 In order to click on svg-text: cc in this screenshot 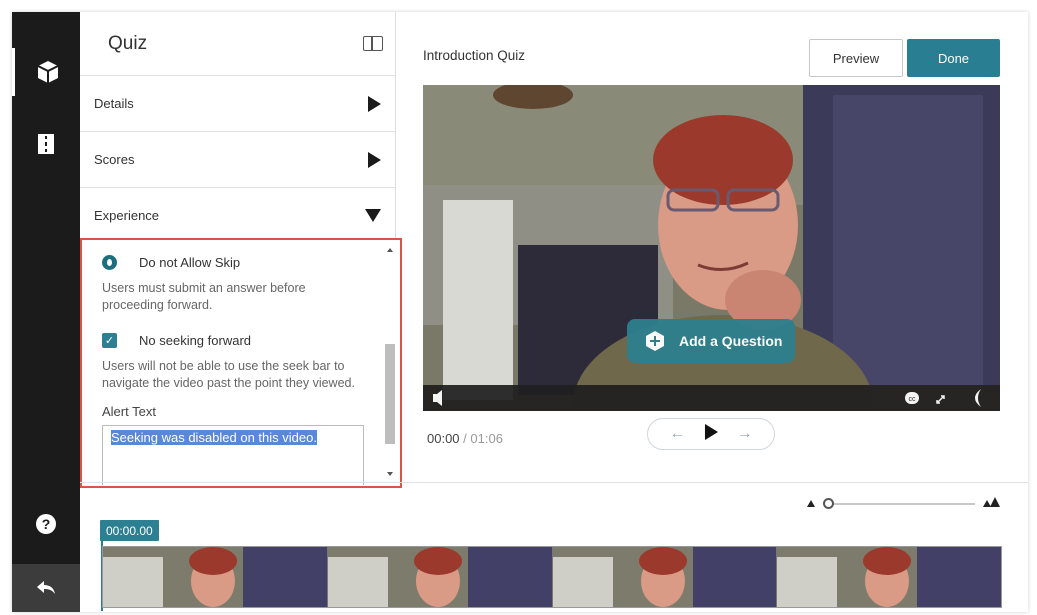, I will do `click(913, 399)`.